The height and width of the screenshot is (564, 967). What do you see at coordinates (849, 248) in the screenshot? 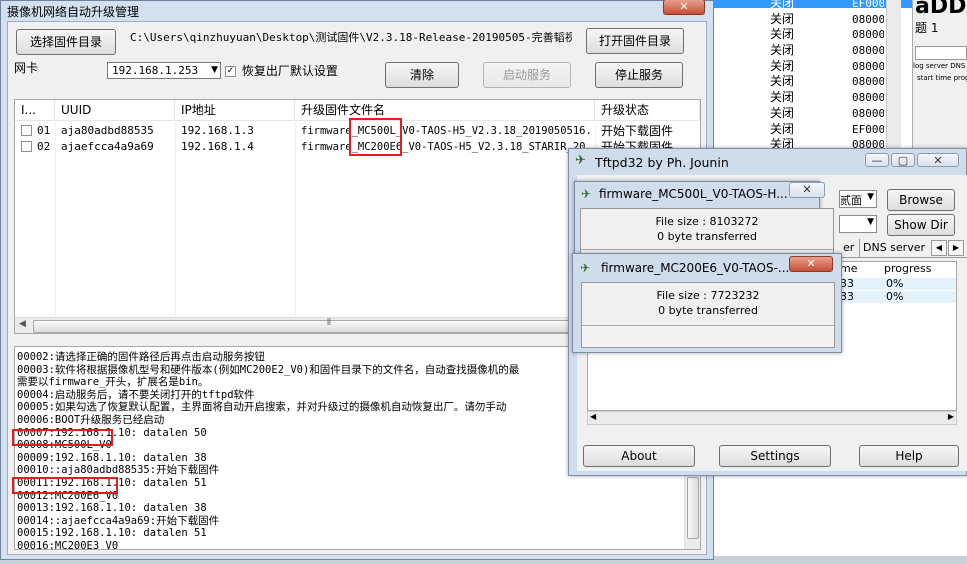
I see `tab-tftp-server: er` at bounding box center [849, 248].